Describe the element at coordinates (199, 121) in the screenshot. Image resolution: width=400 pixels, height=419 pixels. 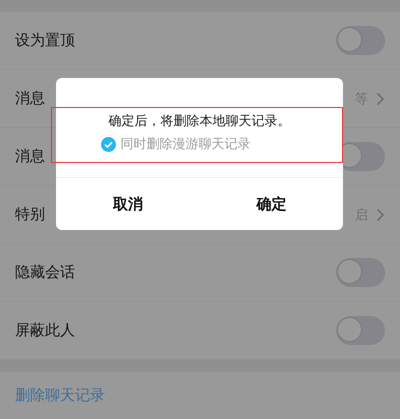
I see `dialog-message: 确定后，将删除本地聊天记录。` at that location.